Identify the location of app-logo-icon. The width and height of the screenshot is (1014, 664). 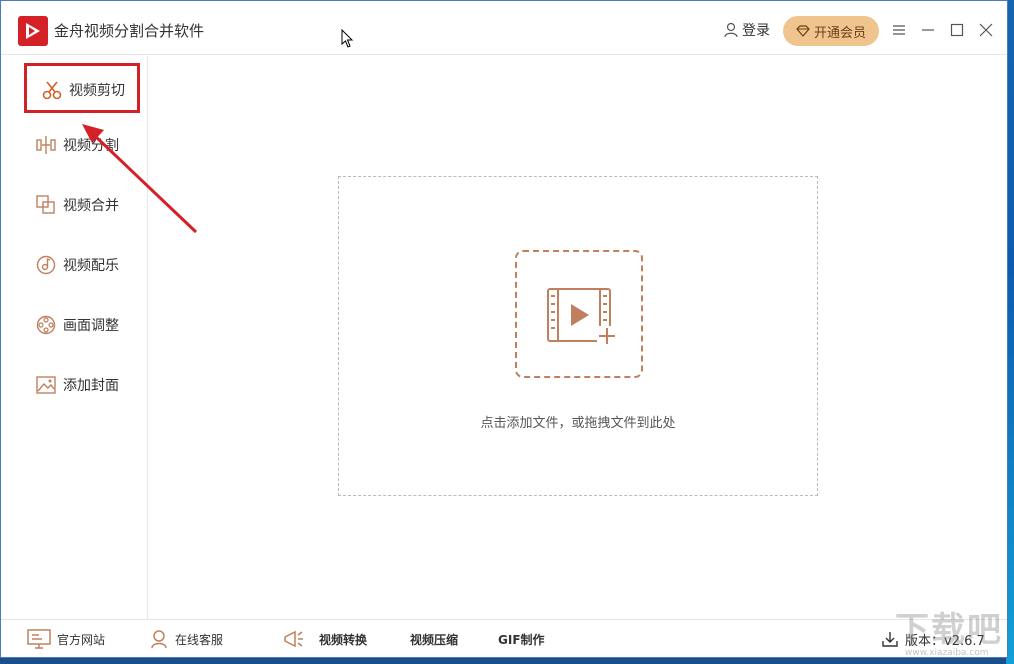
(33, 31).